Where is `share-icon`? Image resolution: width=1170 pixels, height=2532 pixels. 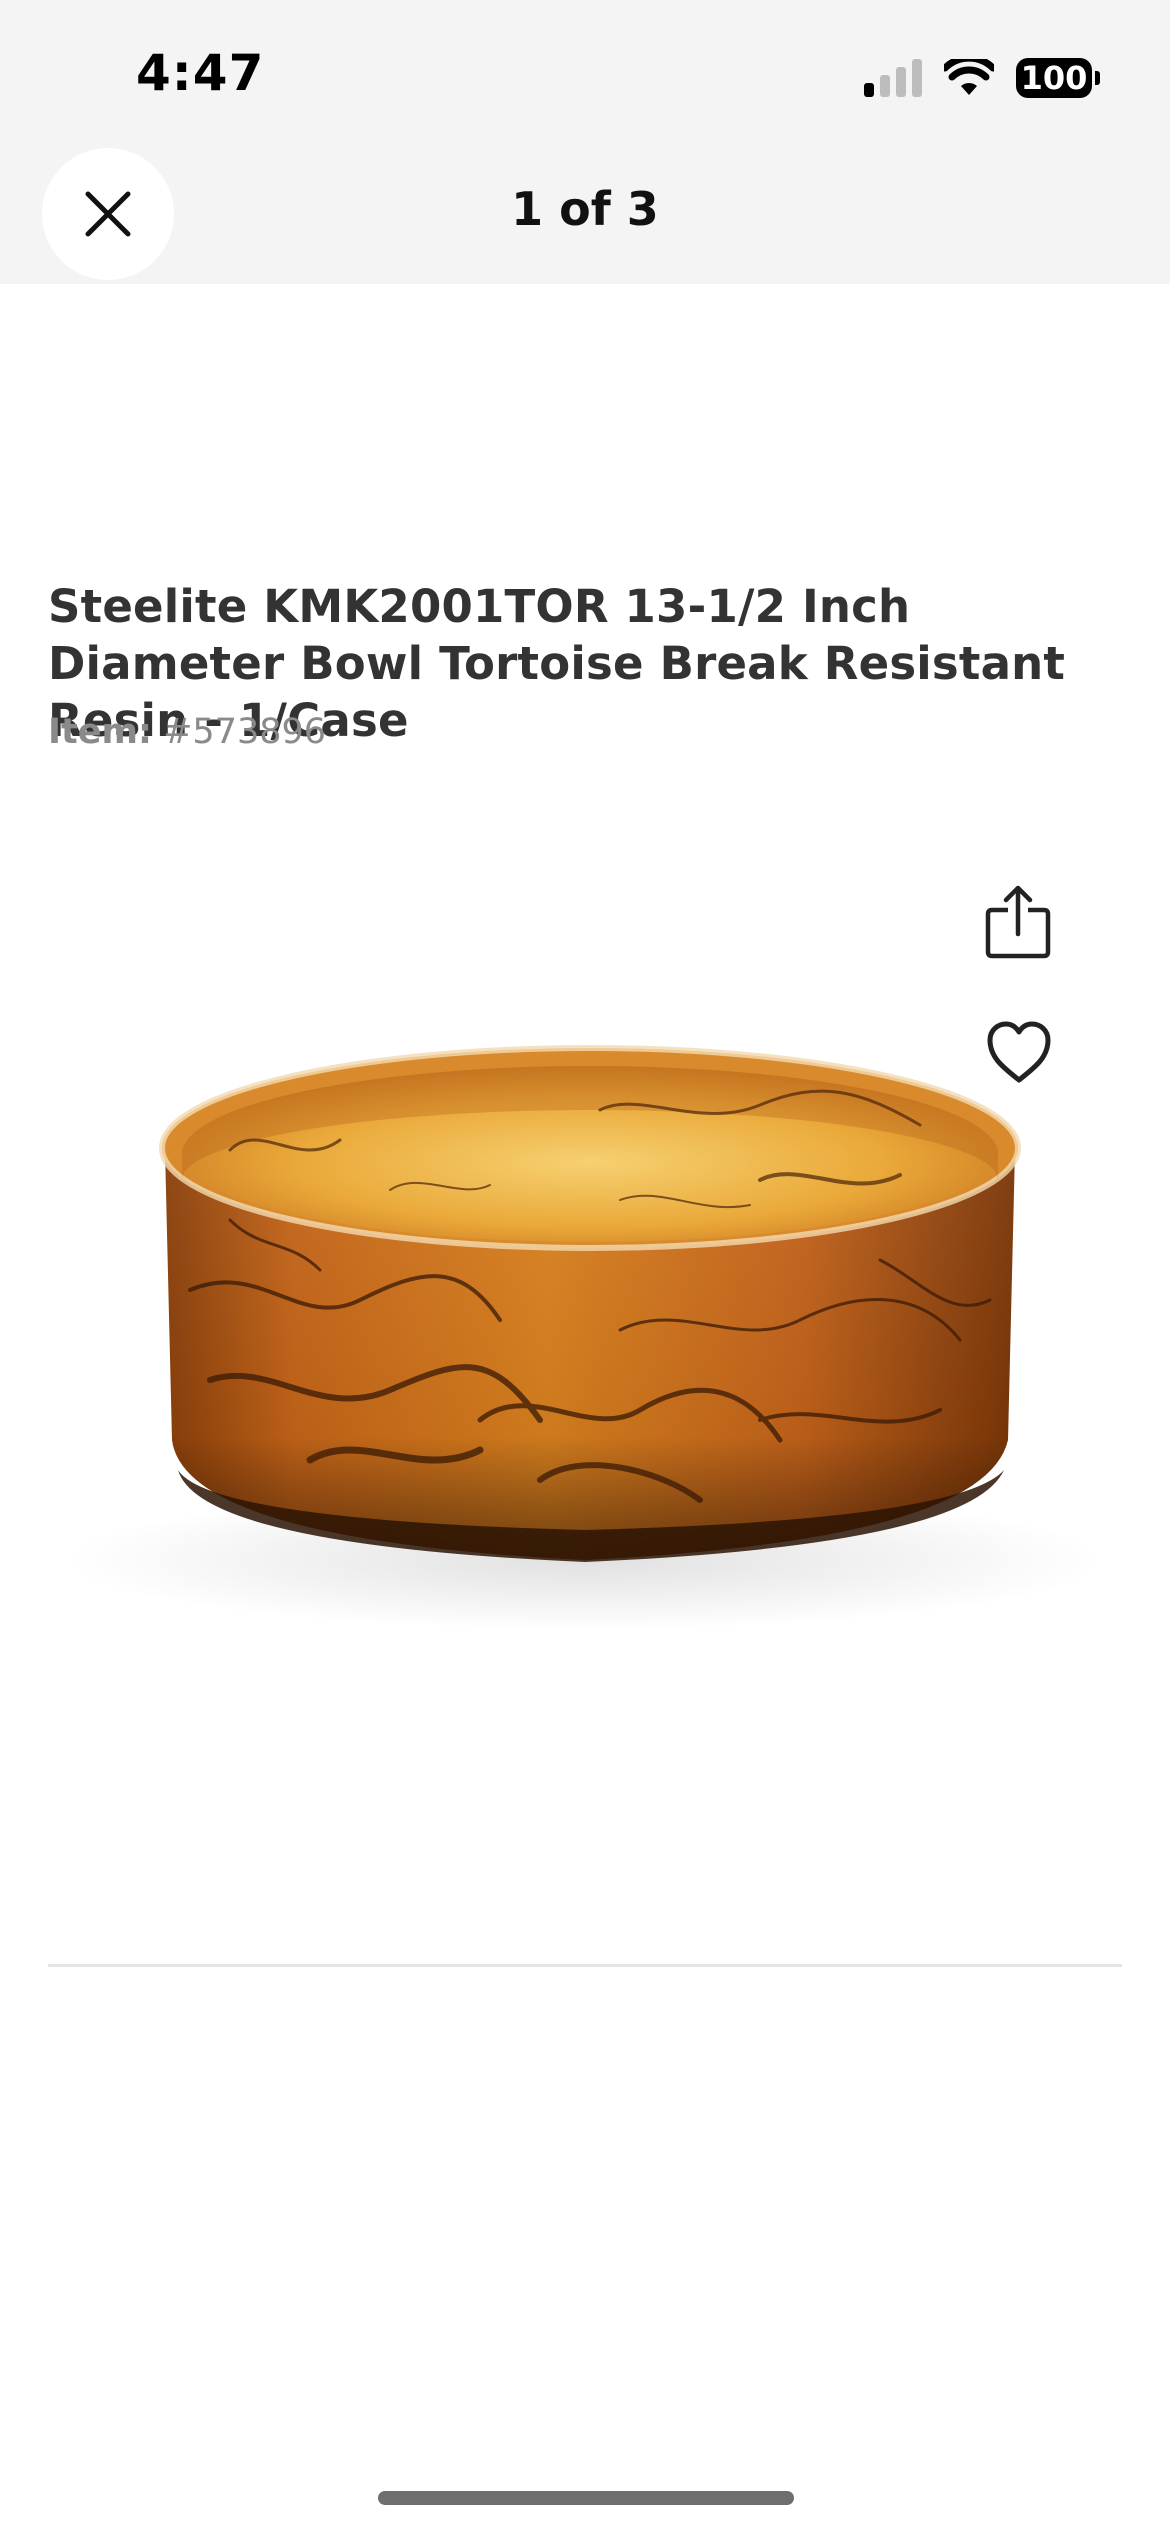
share-icon is located at coordinates (1018, 922).